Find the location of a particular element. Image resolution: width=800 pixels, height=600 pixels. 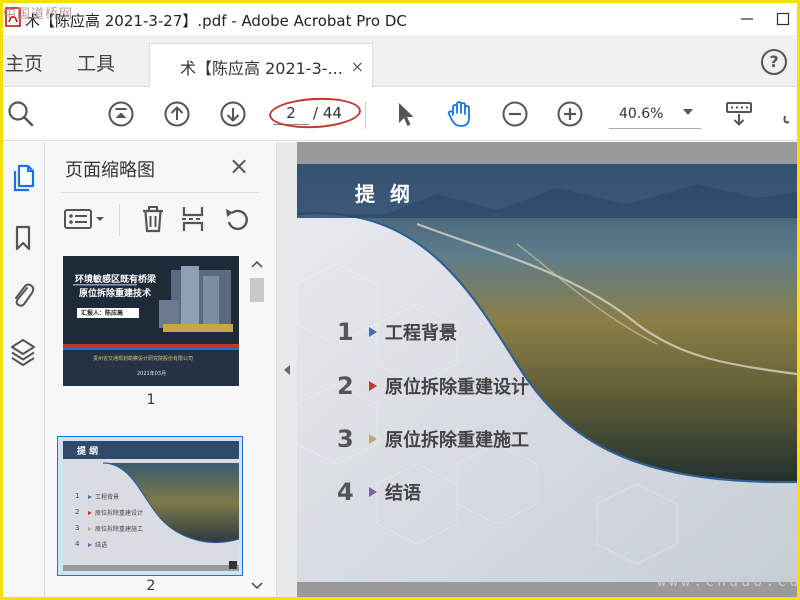

zoom-in-button is located at coordinates (570, 114).